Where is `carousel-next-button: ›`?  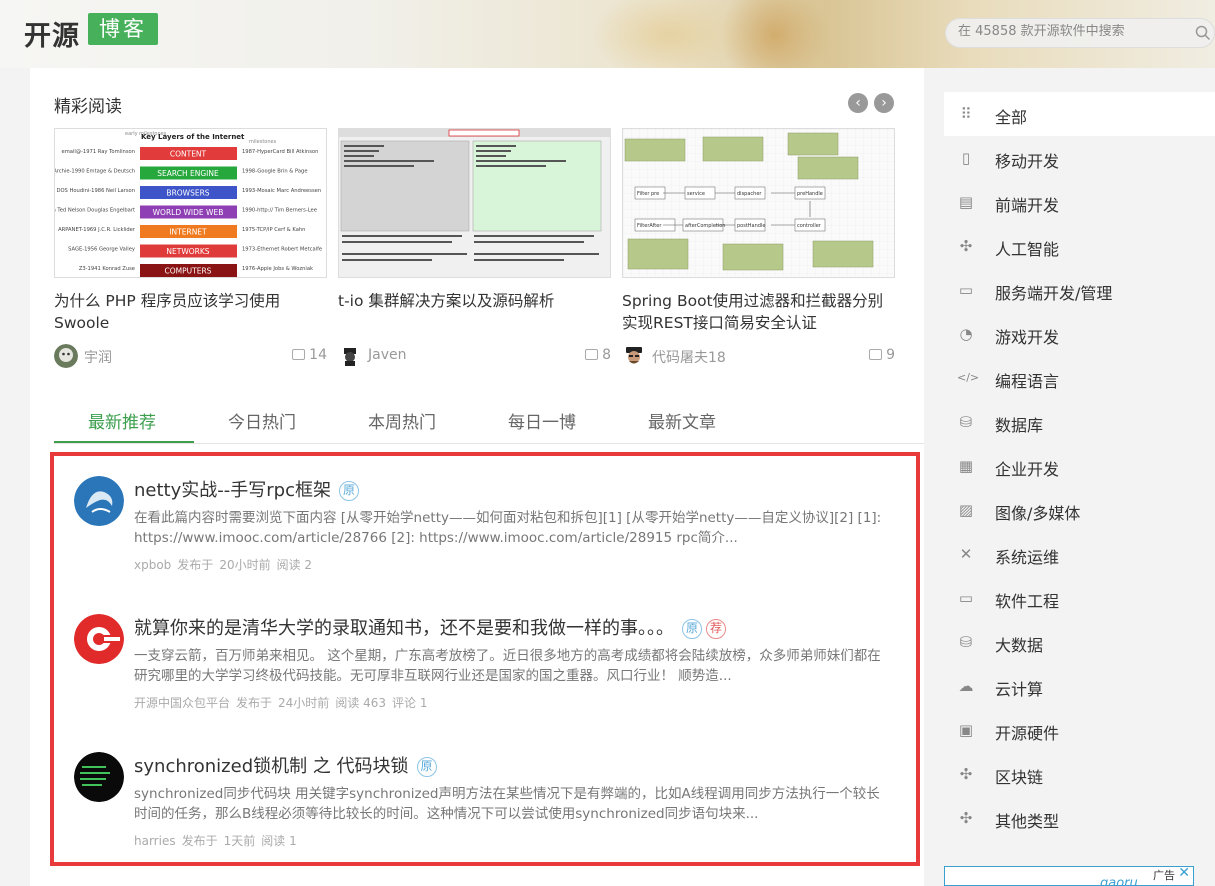
carousel-next-button: › is located at coordinates (884, 103).